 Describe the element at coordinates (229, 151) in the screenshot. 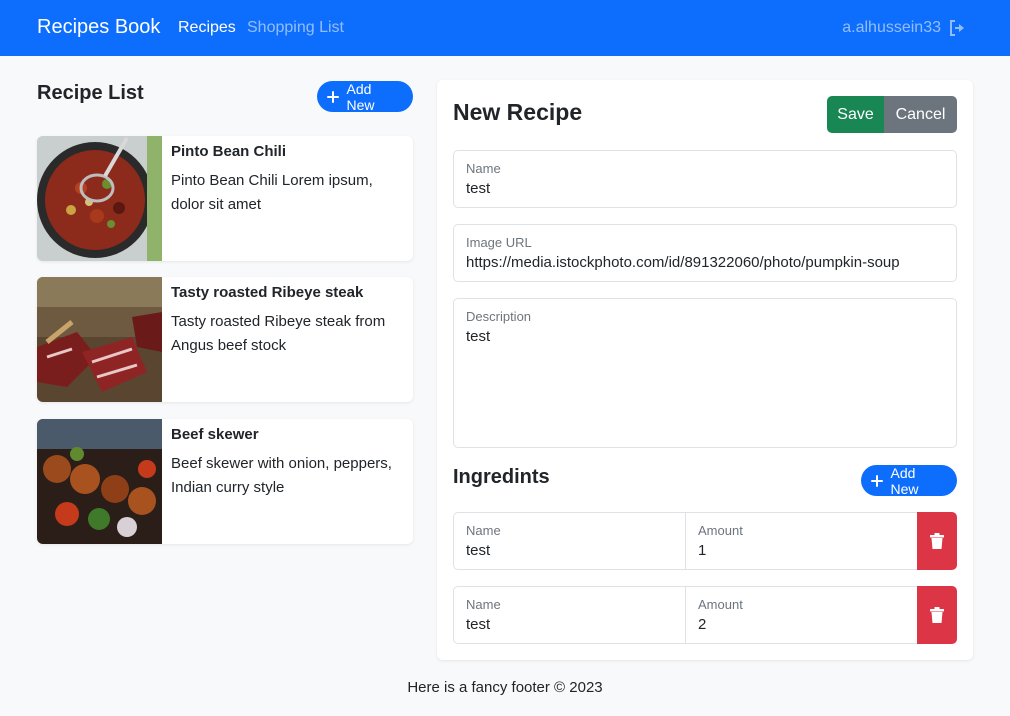

I see `recipe-name: Pinto Bean Chili` at that location.